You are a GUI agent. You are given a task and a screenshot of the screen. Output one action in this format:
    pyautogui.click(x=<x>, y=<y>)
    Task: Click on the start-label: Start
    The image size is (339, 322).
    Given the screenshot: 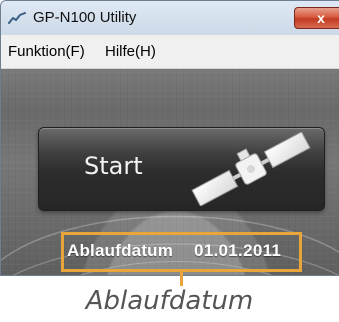 What is the action you would take?
    pyautogui.click(x=113, y=166)
    